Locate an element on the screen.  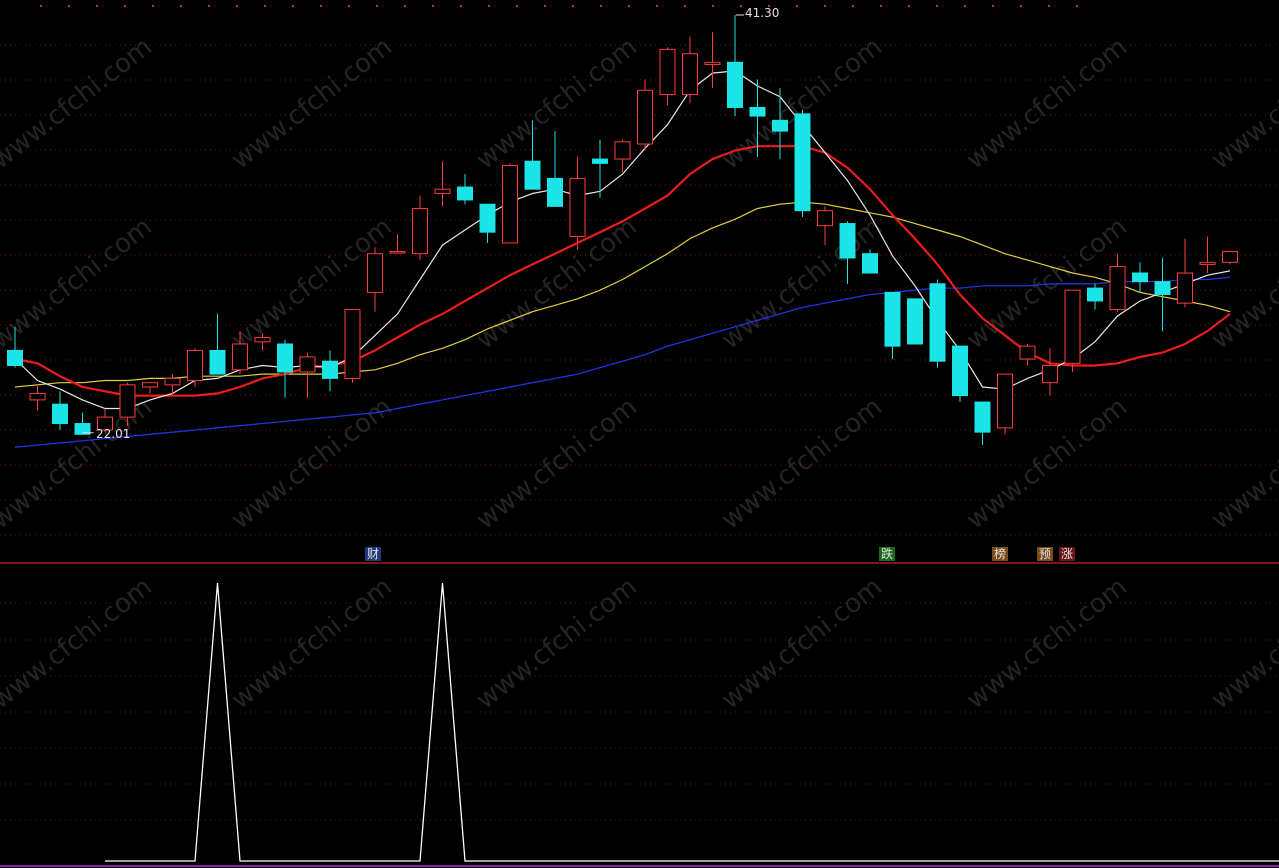
signal-die: 跌 is located at coordinates (887, 554).